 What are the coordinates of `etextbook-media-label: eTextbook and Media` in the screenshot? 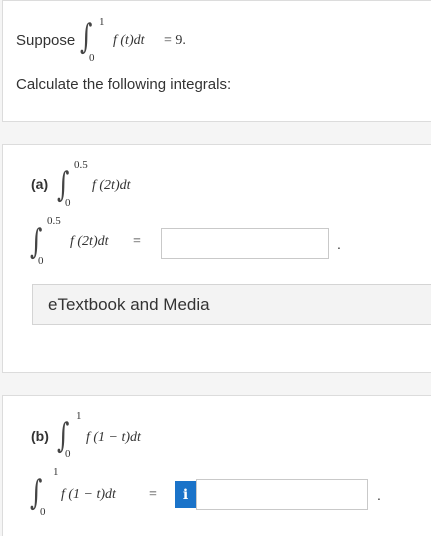 It's located at (129, 304).